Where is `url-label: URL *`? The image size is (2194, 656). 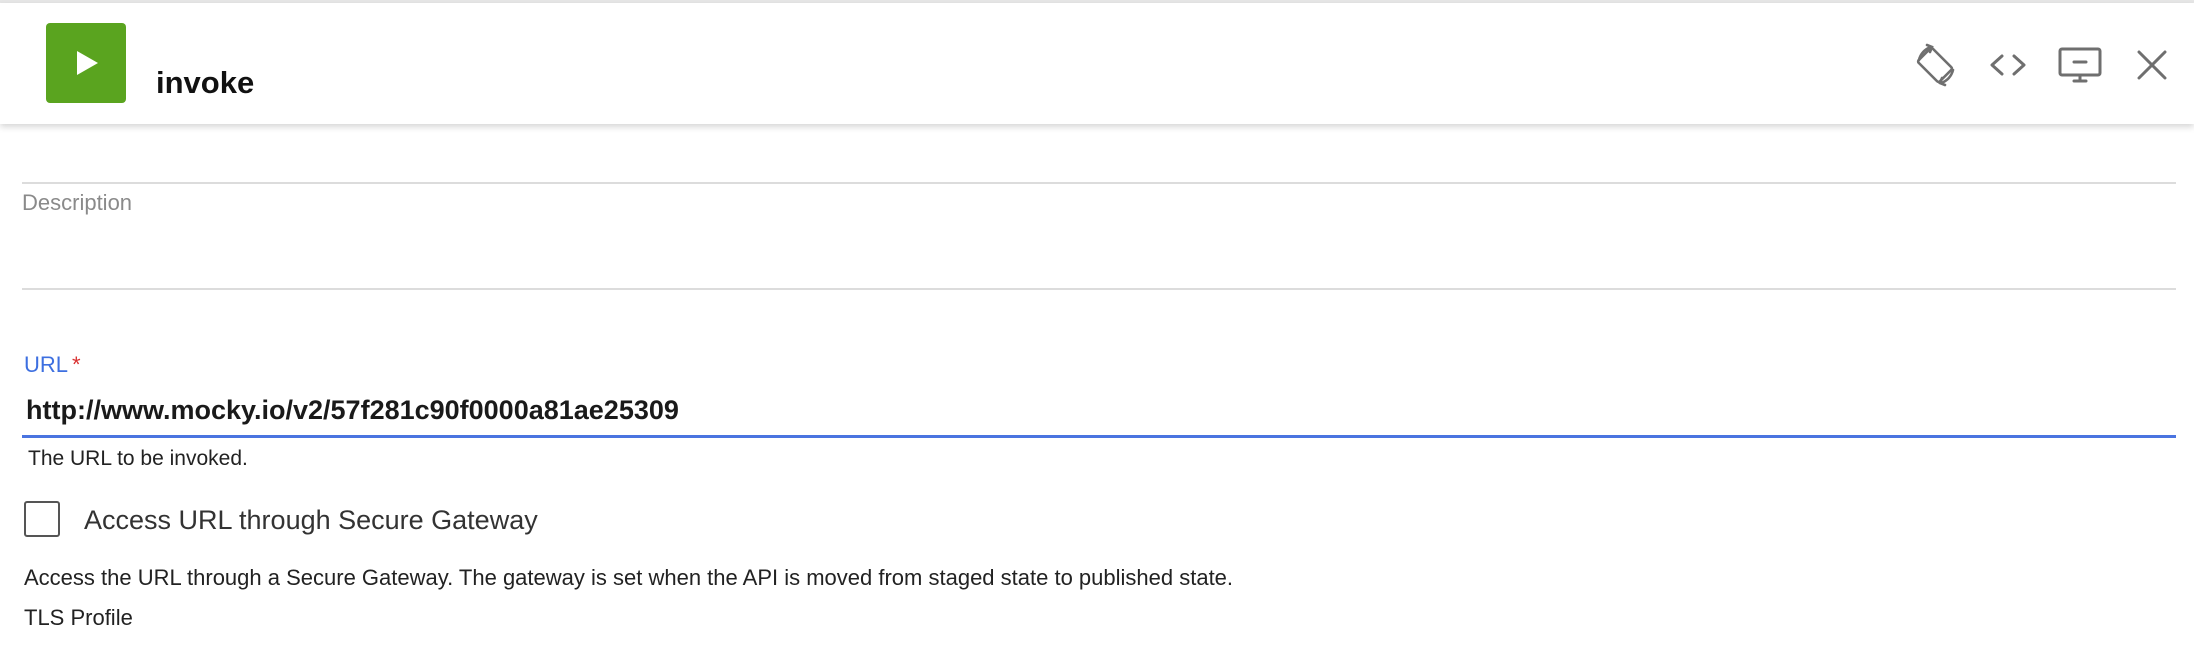
url-label: URL * is located at coordinates (52, 365).